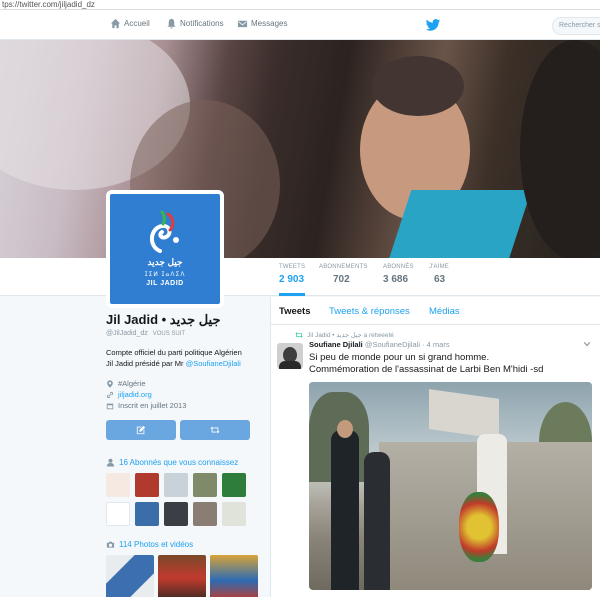 Image resolution: width=600 pixels, height=597 pixels. I want to click on nav-notifications-label: Notifications, so click(202, 23).